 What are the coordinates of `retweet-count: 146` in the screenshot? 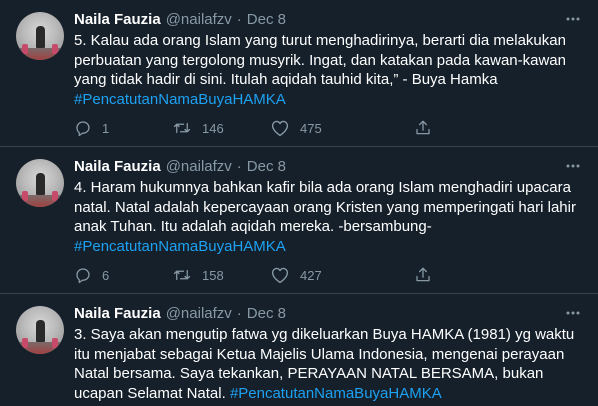 It's located at (213, 128).